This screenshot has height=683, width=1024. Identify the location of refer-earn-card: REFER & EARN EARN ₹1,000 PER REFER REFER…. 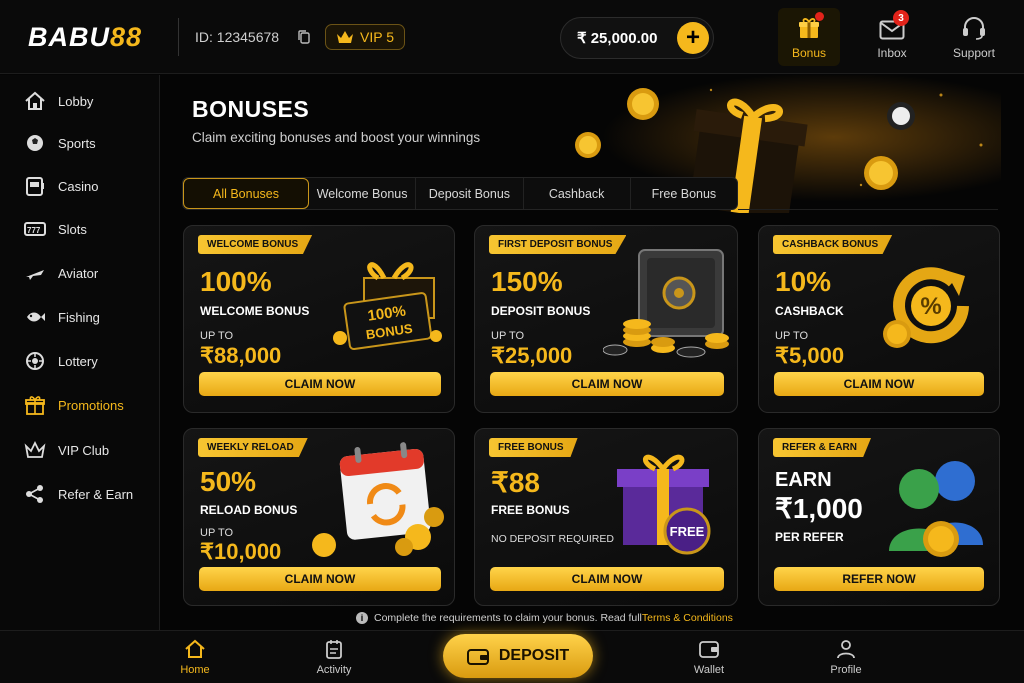
(879, 517).